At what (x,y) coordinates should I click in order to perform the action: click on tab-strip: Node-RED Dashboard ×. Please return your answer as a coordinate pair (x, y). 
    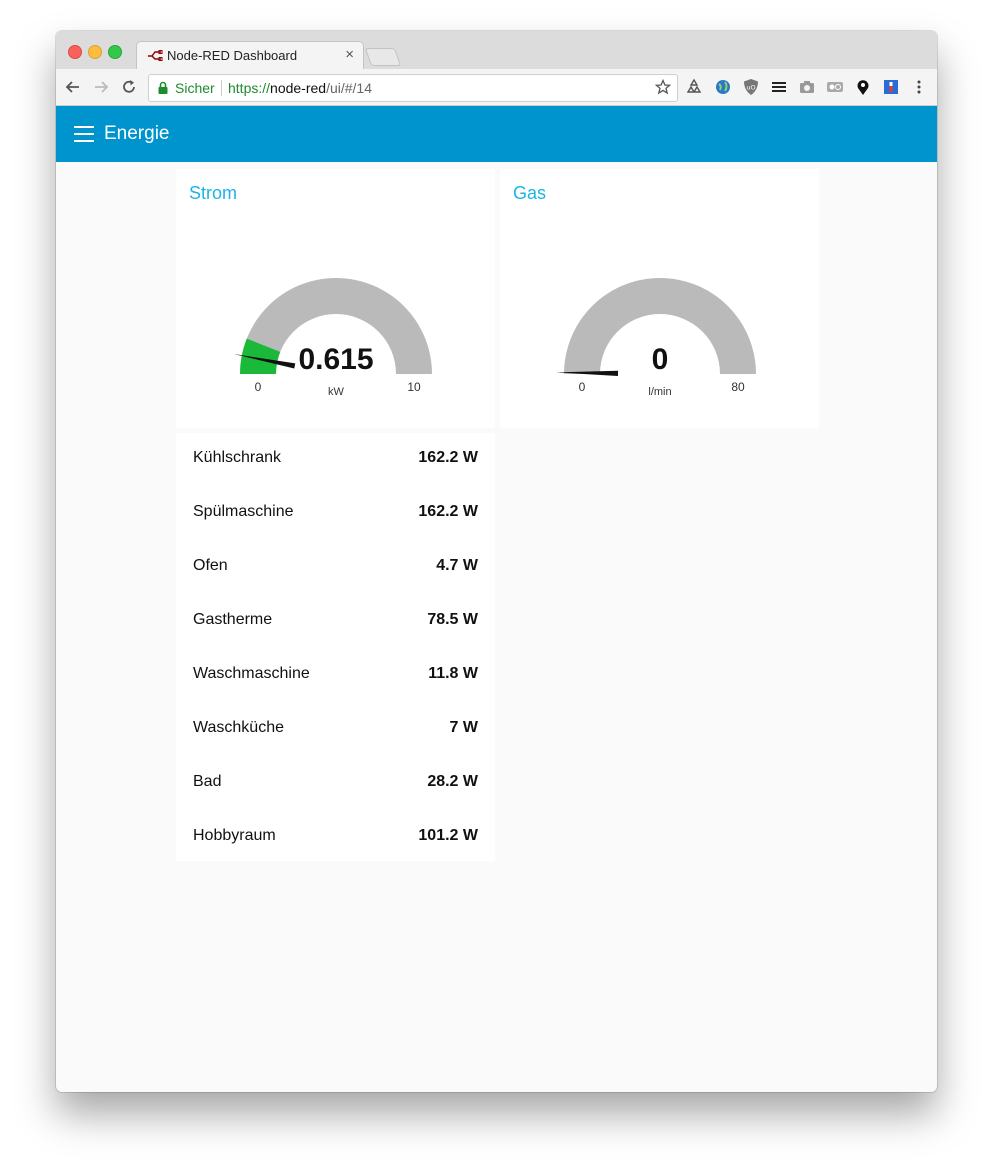
    Looking at the image, I should click on (496, 50).